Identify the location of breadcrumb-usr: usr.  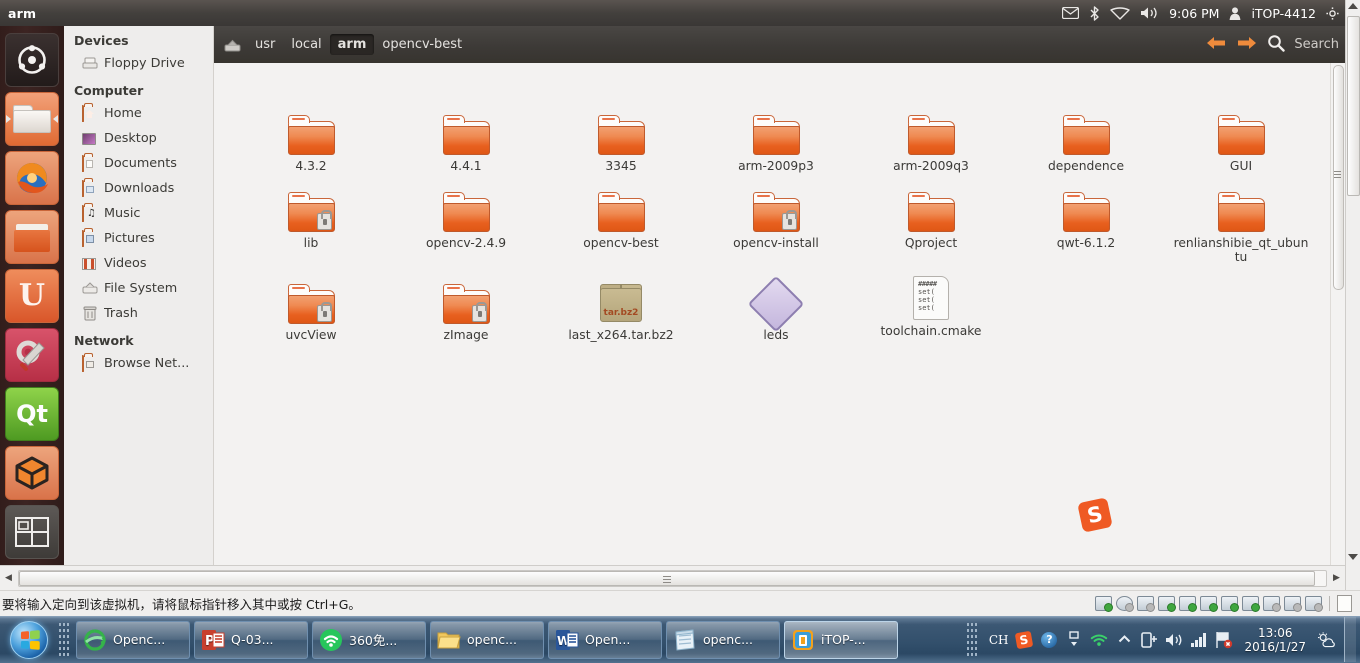
(265, 44).